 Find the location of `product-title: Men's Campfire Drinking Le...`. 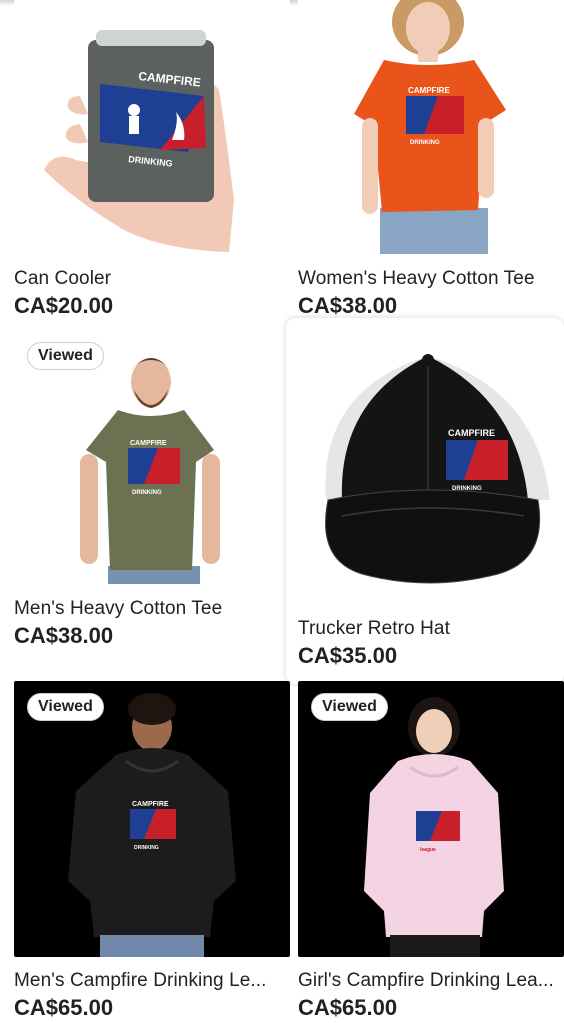

product-title: Men's Campfire Drinking Le... is located at coordinates (149, 981).